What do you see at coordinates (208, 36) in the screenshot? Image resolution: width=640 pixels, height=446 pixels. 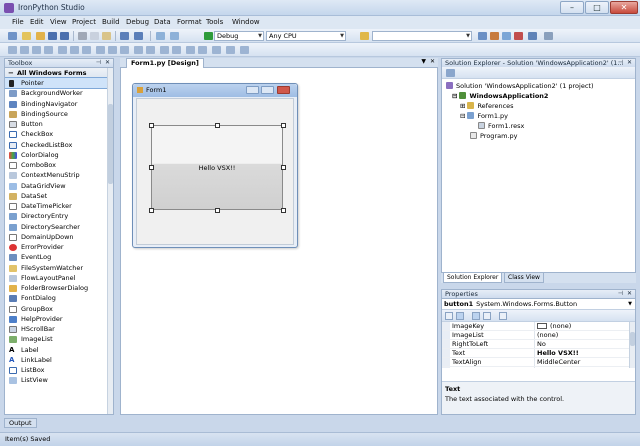 I see `start-debugging-icon` at bounding box center [208, 36].